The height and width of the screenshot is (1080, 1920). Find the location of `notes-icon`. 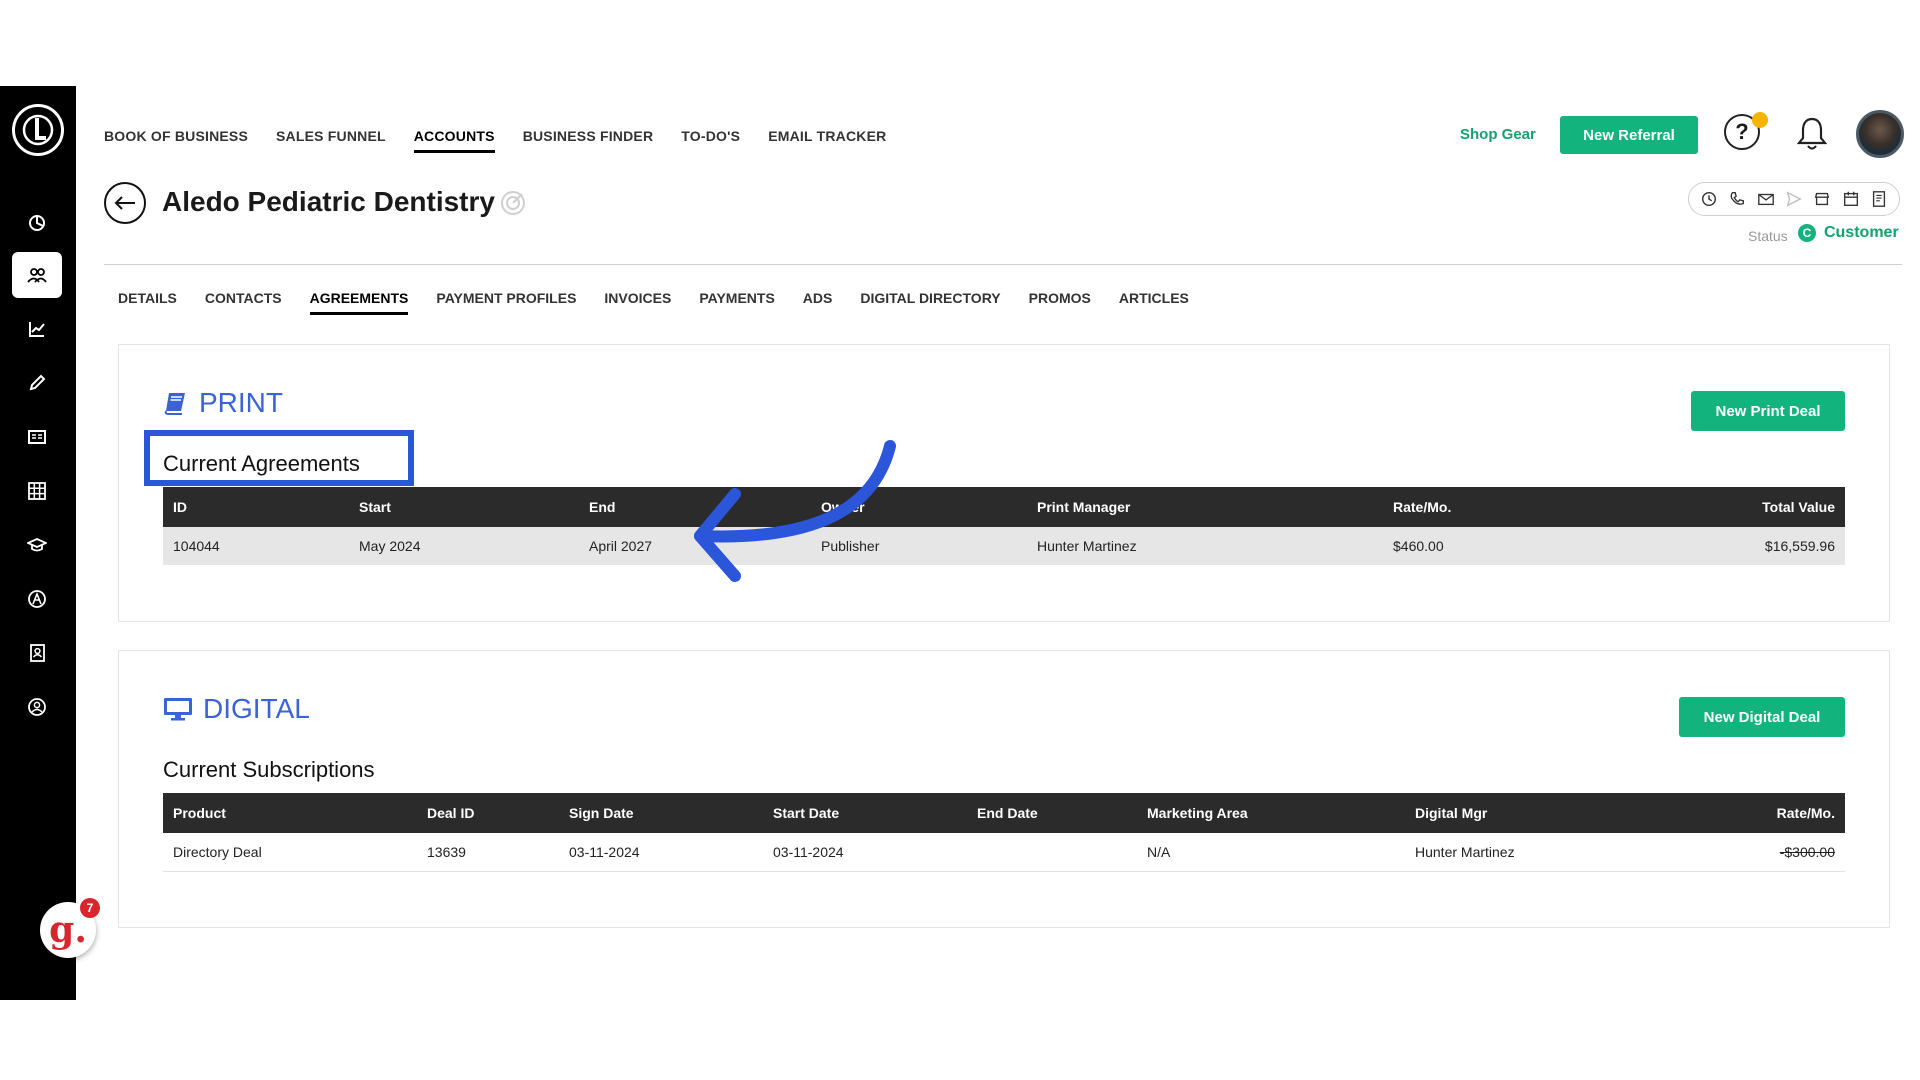

notes-icon is located at coordinates (1879, 199).